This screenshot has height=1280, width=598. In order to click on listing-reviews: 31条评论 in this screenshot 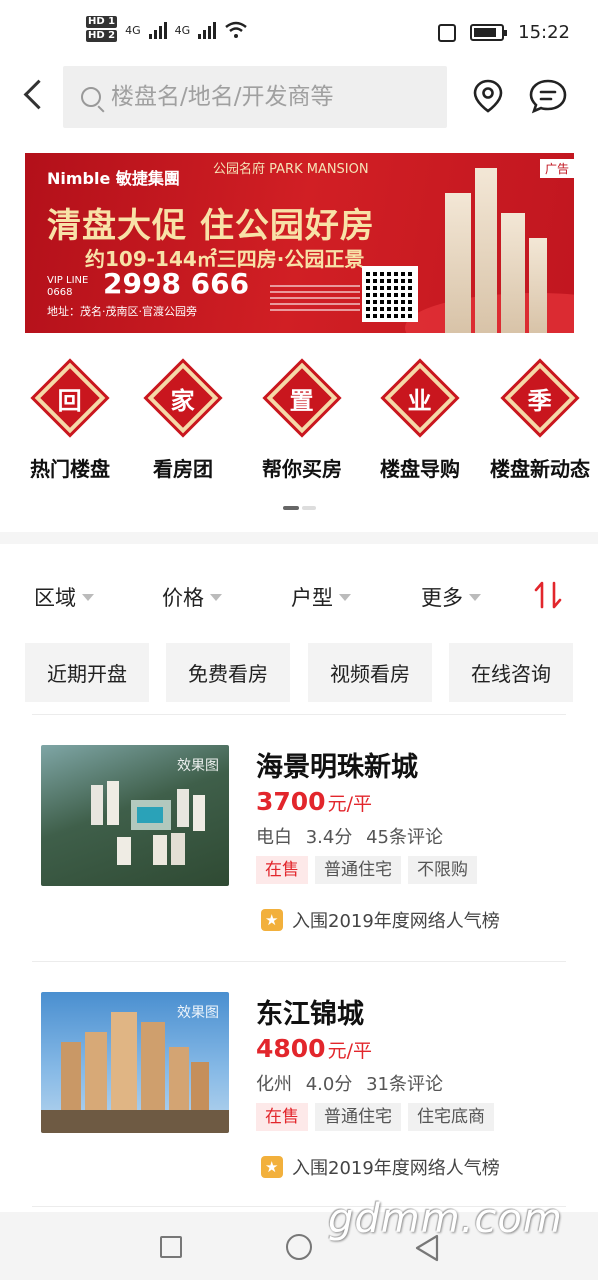, I will do `click(405, 1084)`.